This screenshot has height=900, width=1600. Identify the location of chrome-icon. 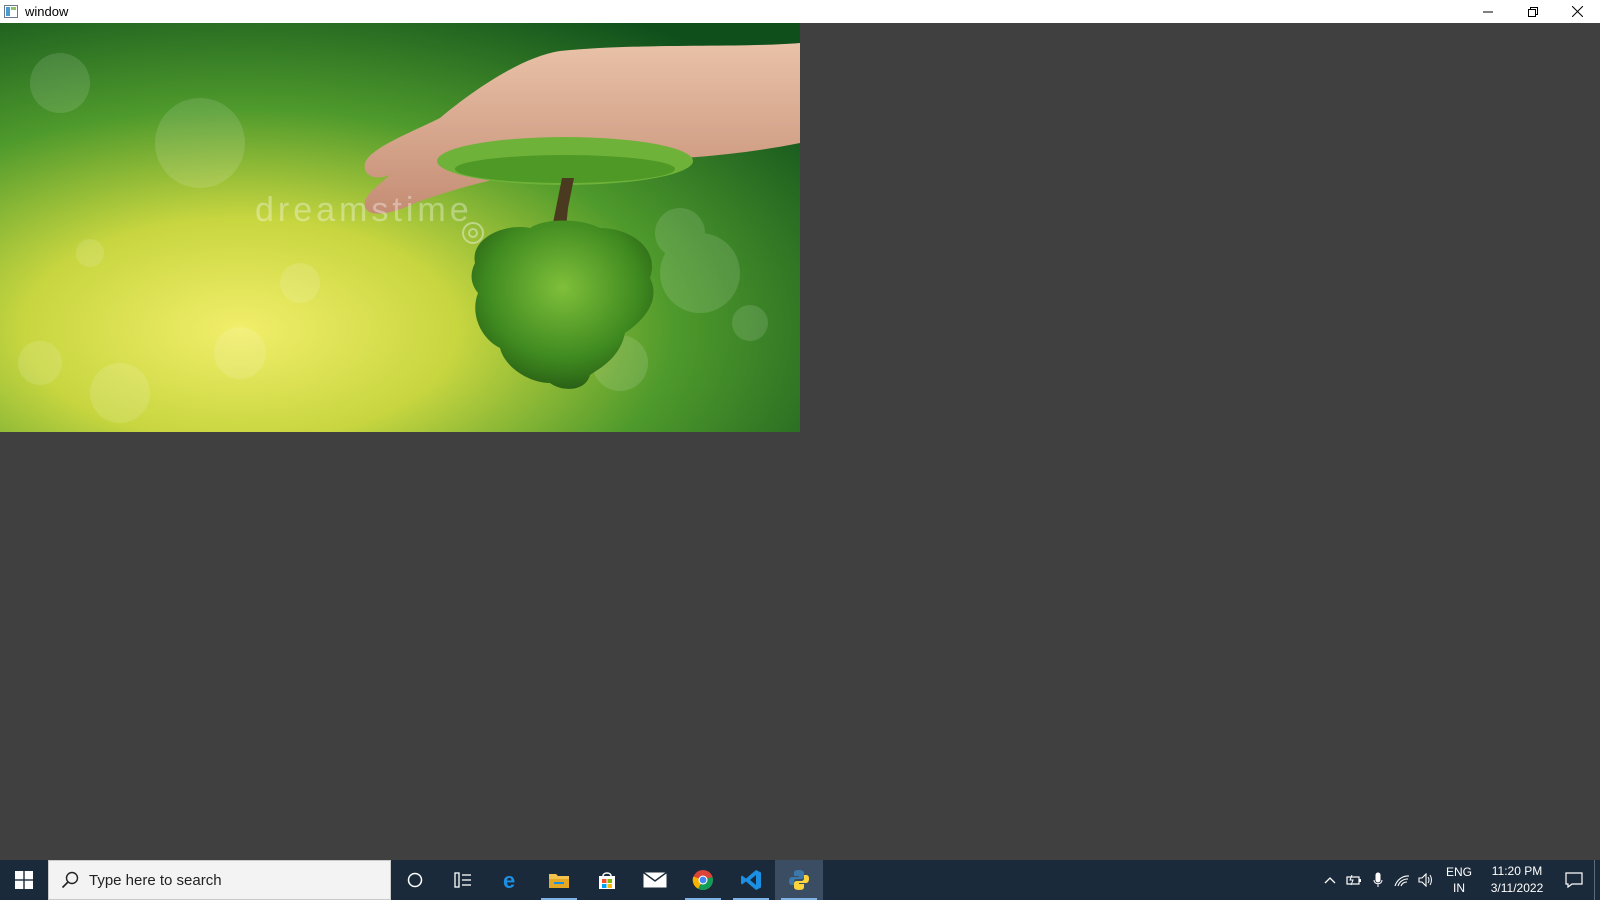
(702, 880).